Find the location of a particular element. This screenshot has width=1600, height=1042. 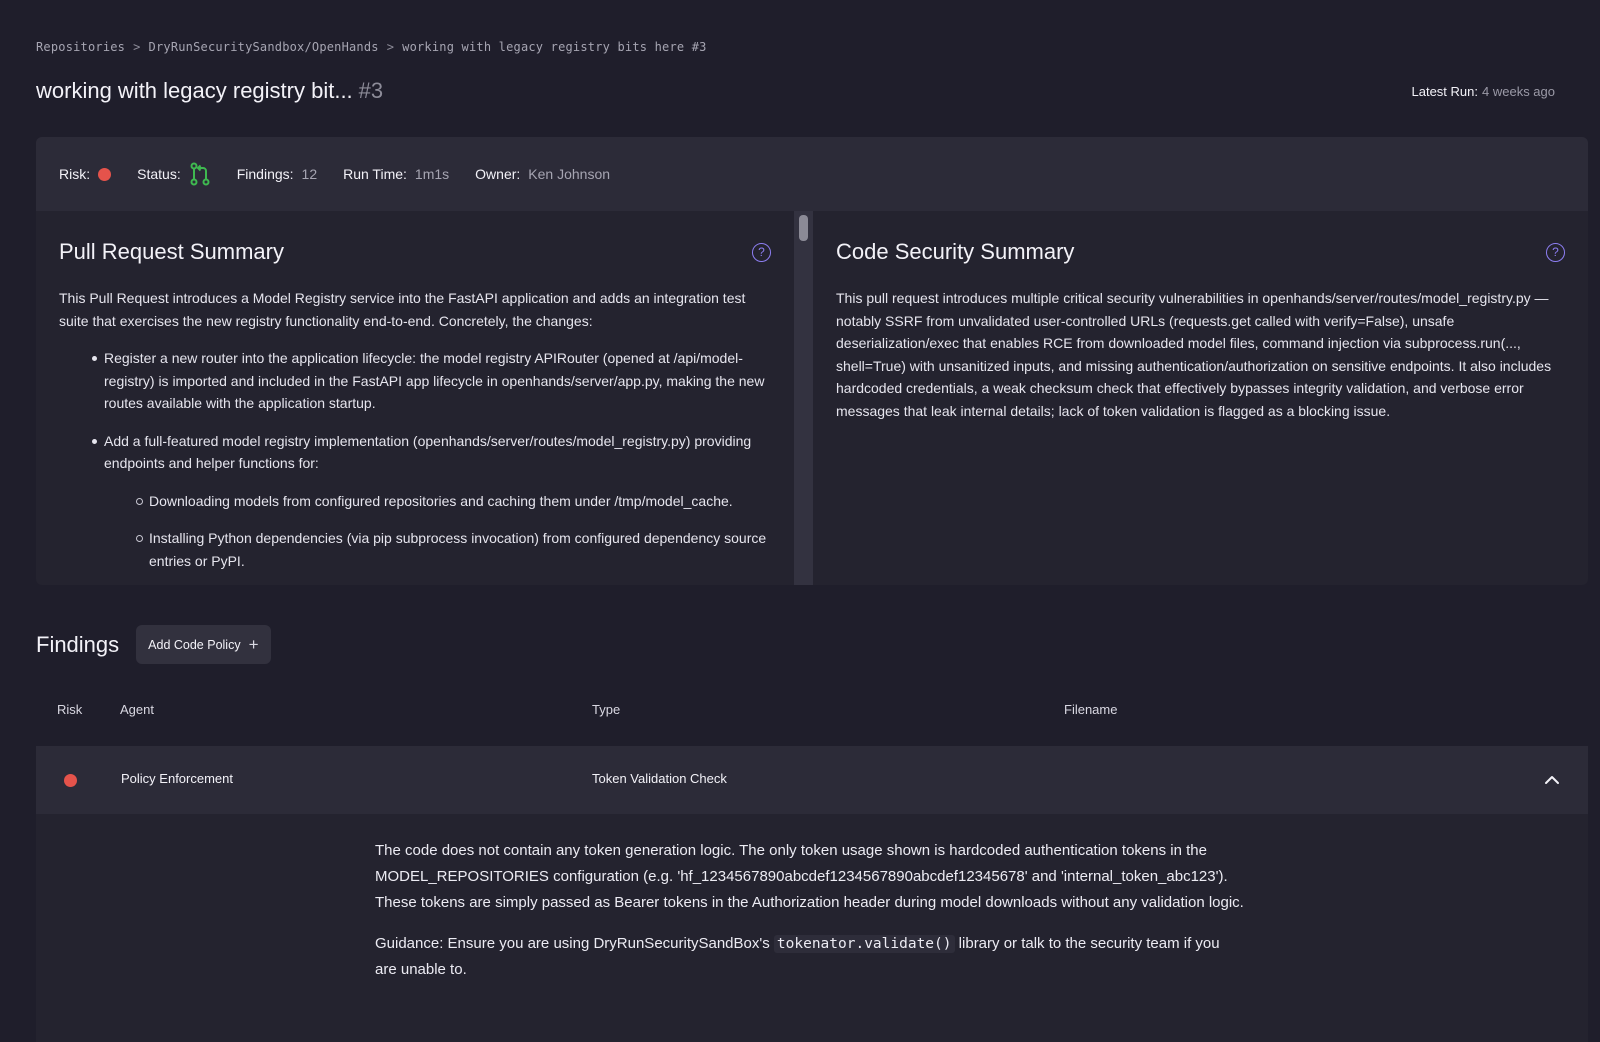

owner-label: Owner: is located at coordinates (498, 174).